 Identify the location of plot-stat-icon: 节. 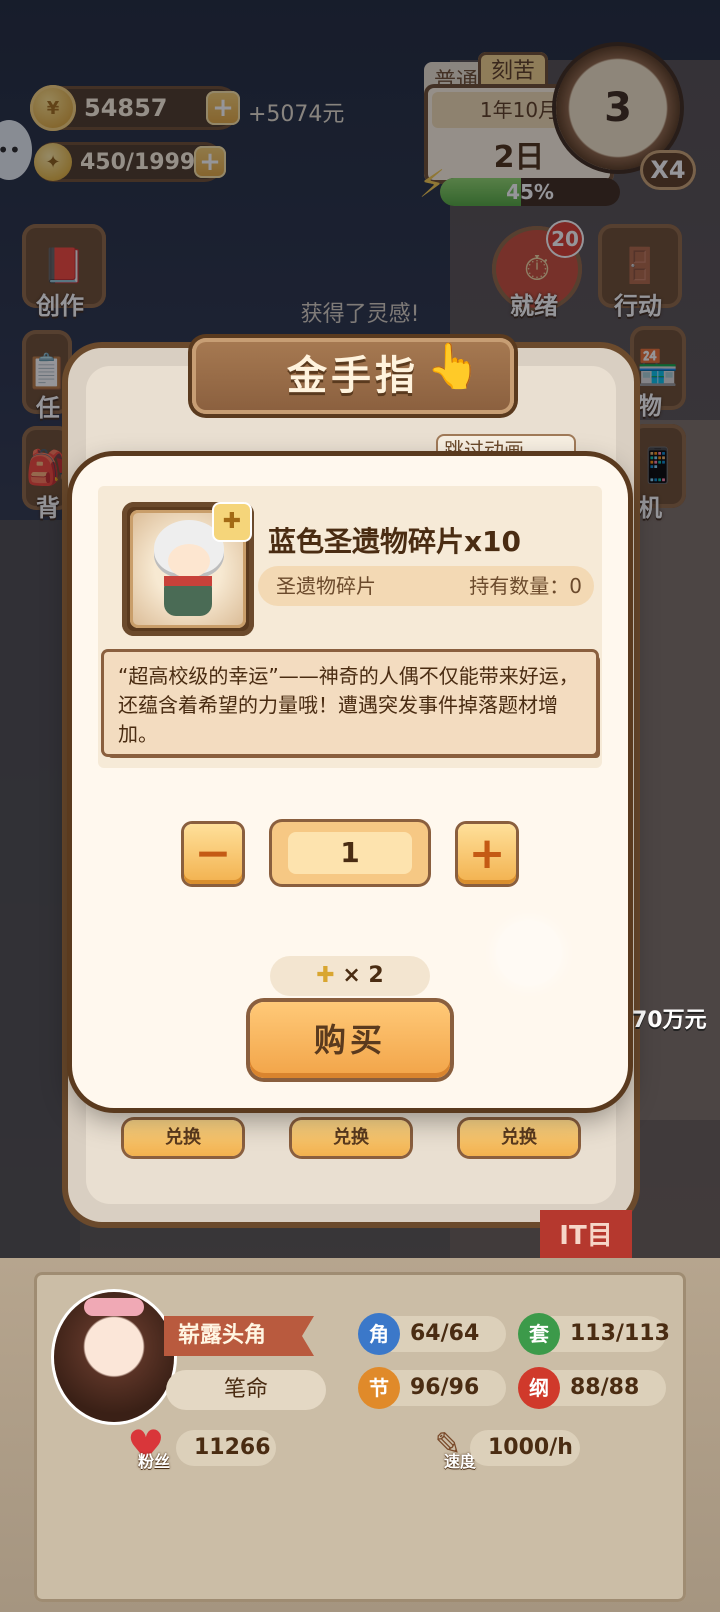
(379, 1388).